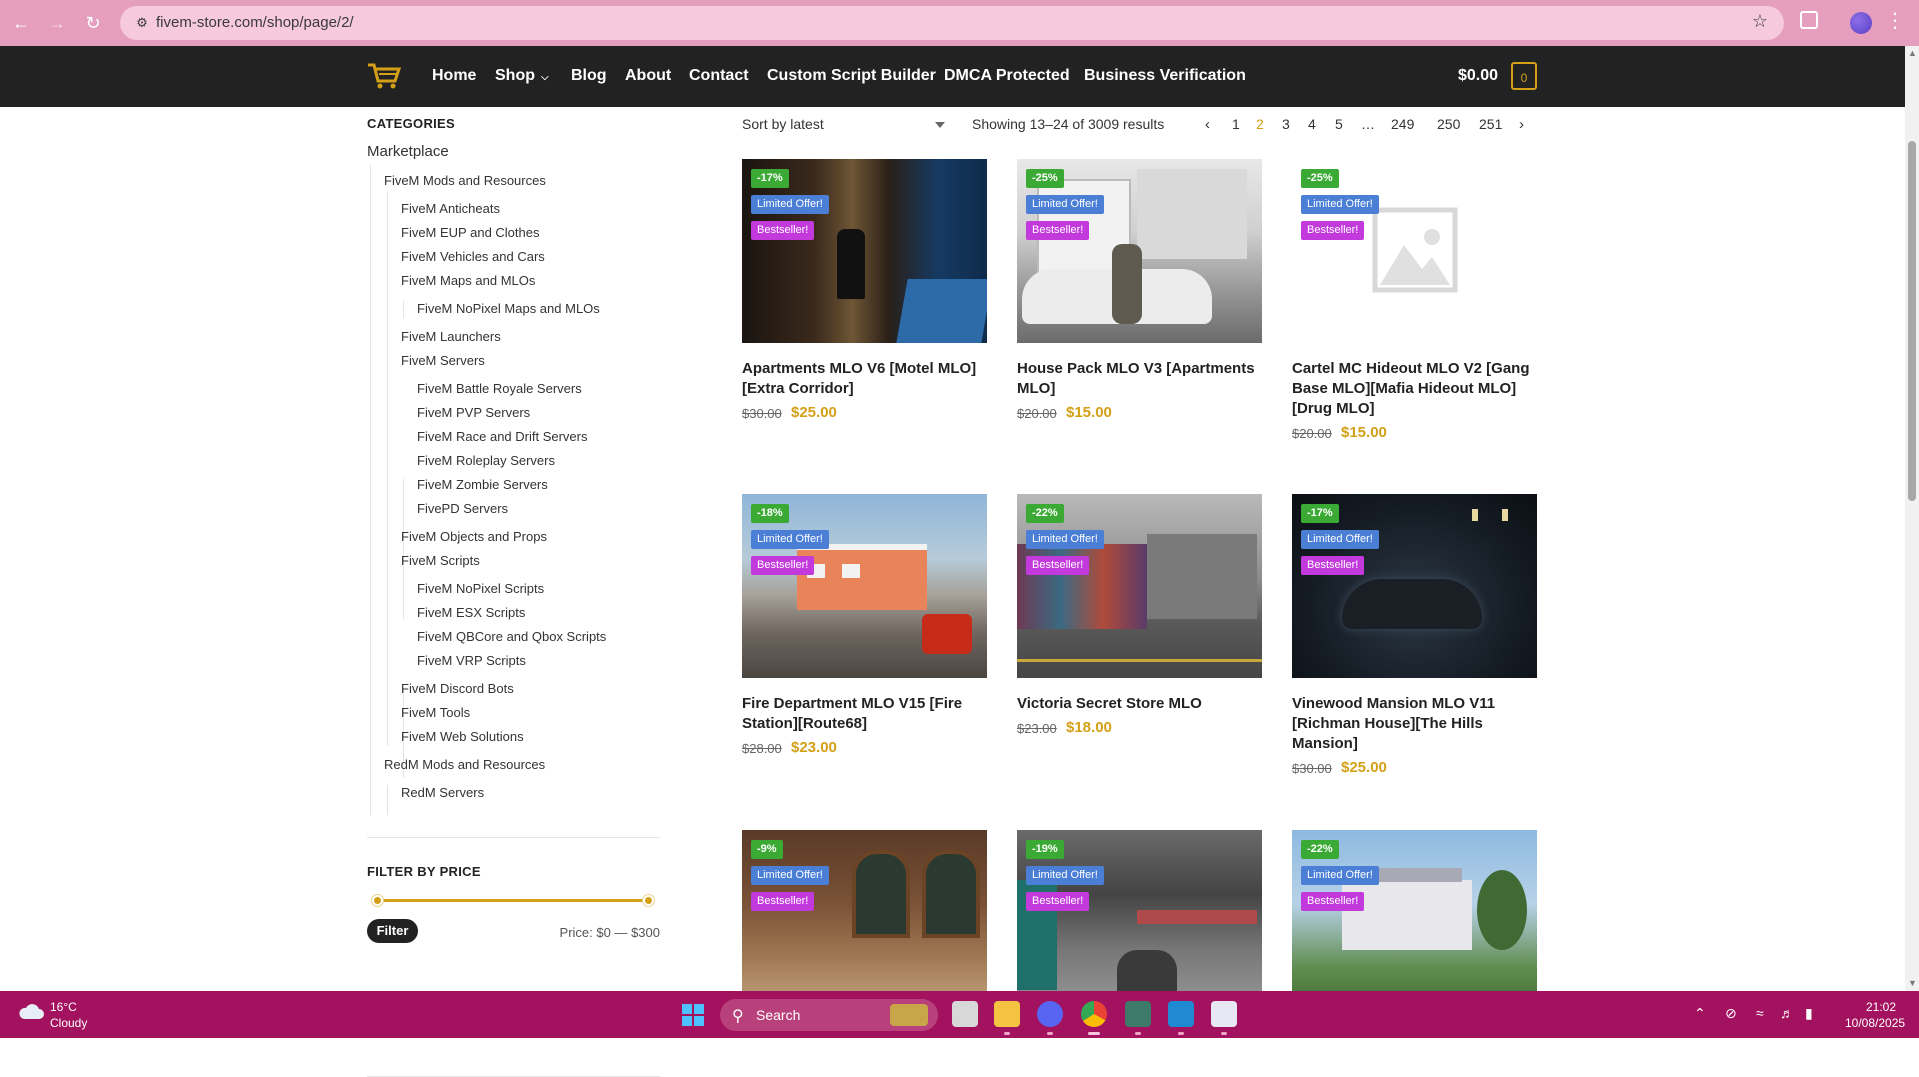  What do you see at coordinates (450, 208) in the screenshot?
I see `category-anticheats: FiveM Anticheats` at bounding box center [450, 208].